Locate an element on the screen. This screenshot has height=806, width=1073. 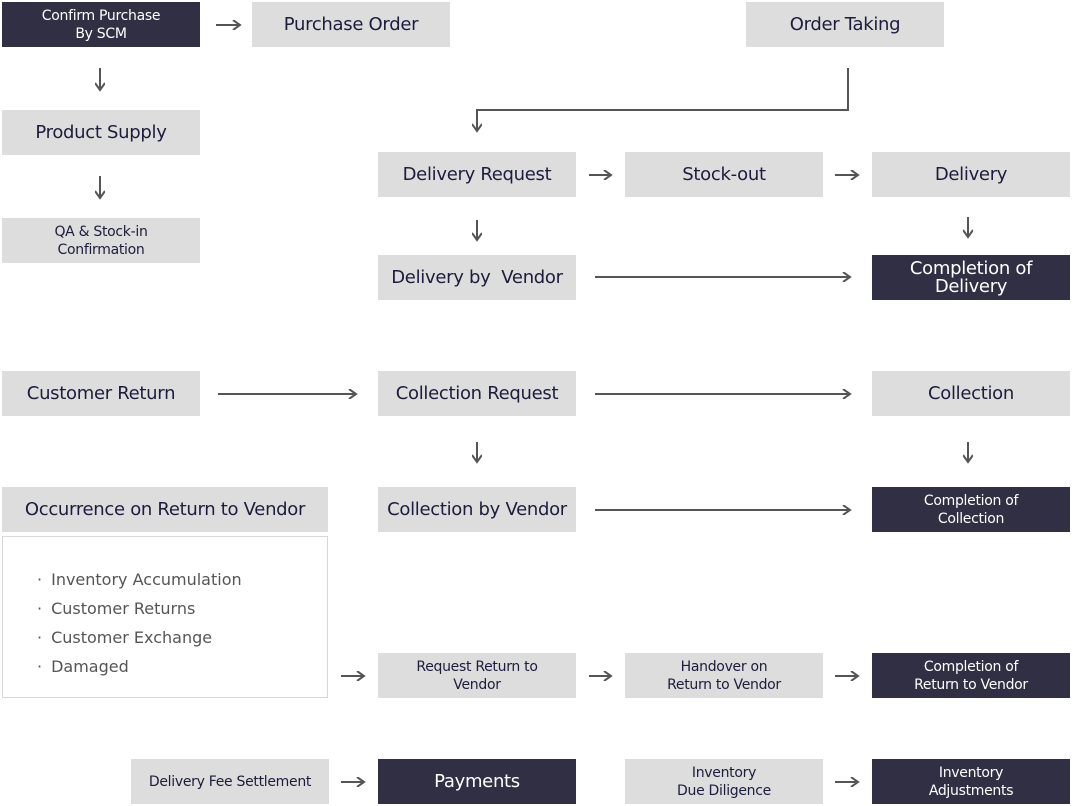
node-stock-out: Stock-out is located at coordinates (724, 174).